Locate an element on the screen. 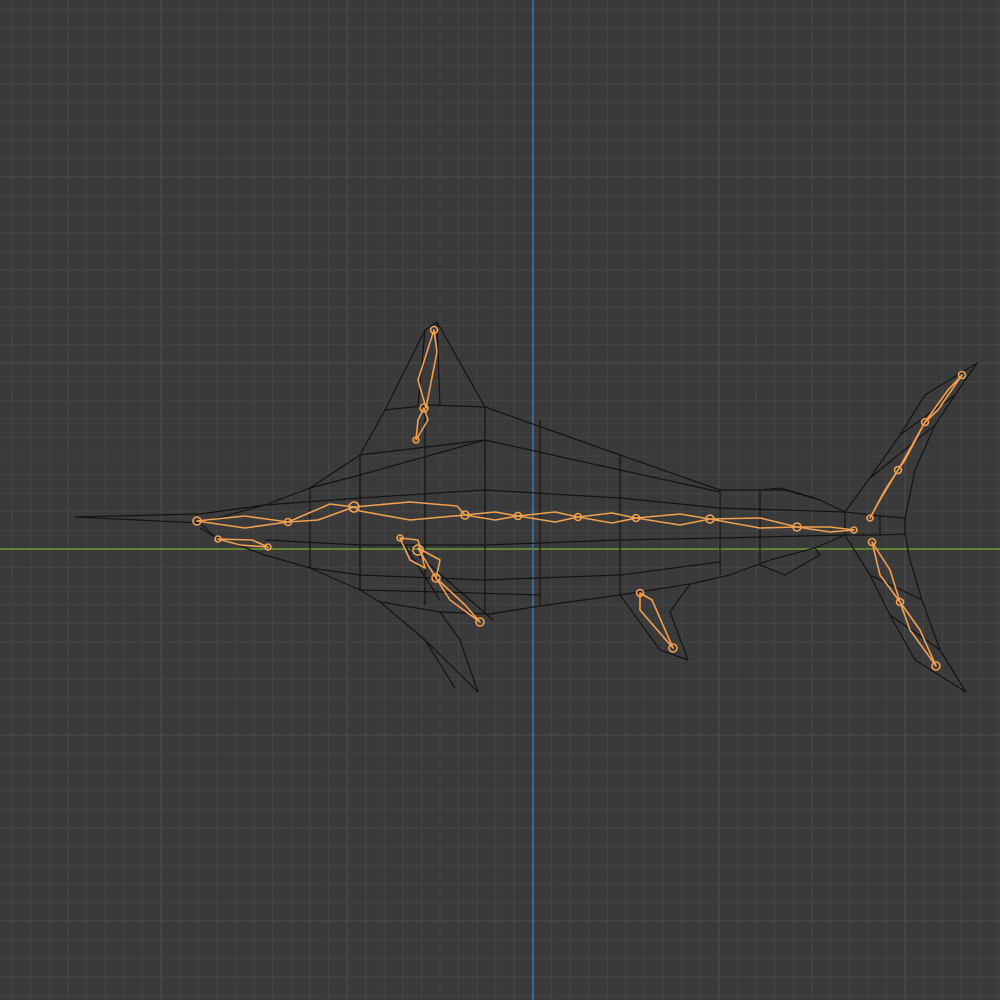  mesh-edge-loops-cross is located at coordinates (535, 509).